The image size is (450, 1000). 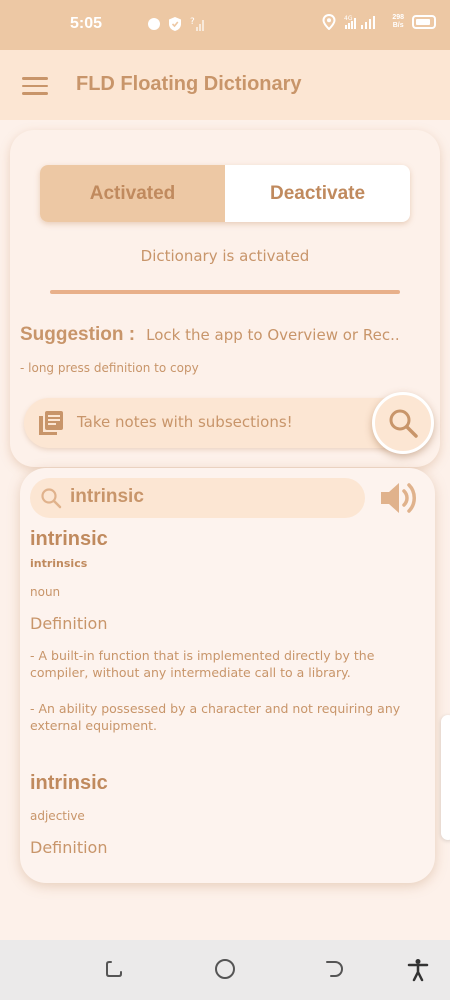 I want to click on notes-library-icon, so click(x=51, y=423).